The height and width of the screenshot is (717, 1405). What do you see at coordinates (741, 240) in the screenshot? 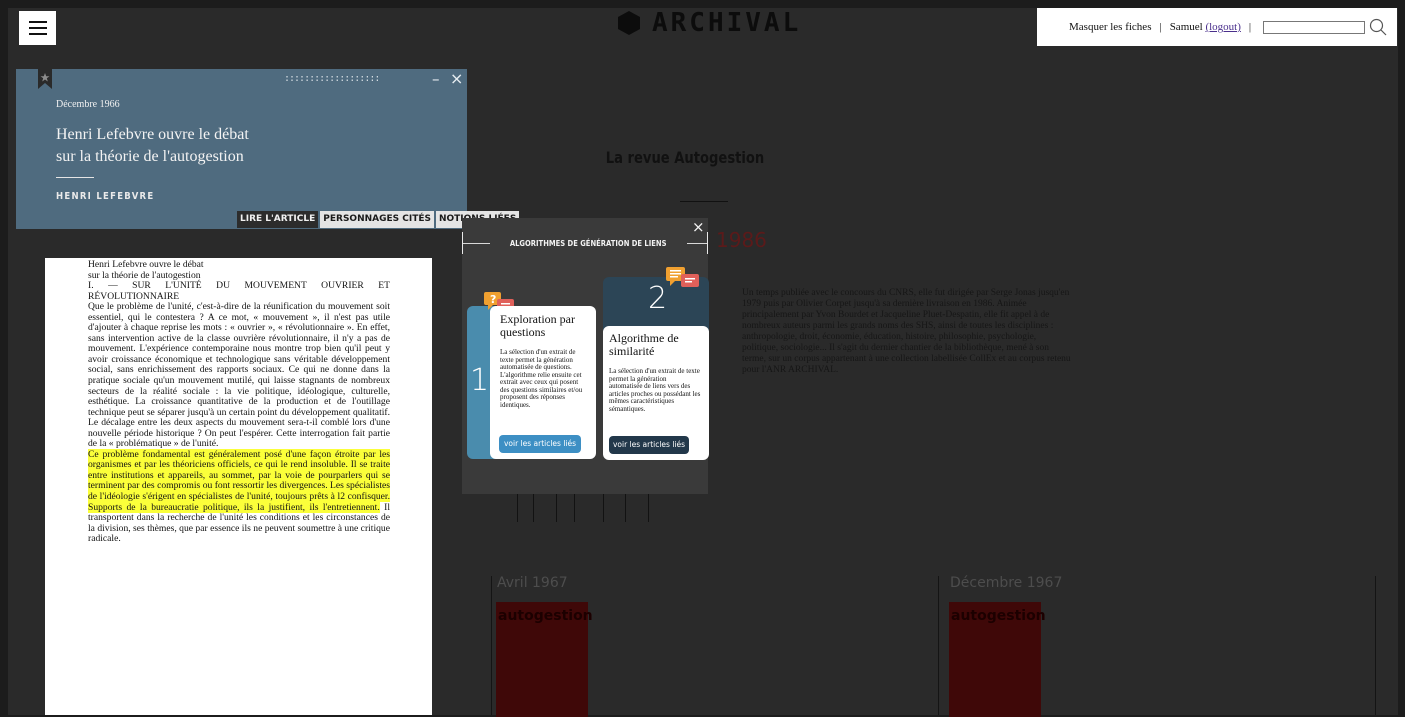
I see `timeline-year: 1986` at bounding box center [741, 240].